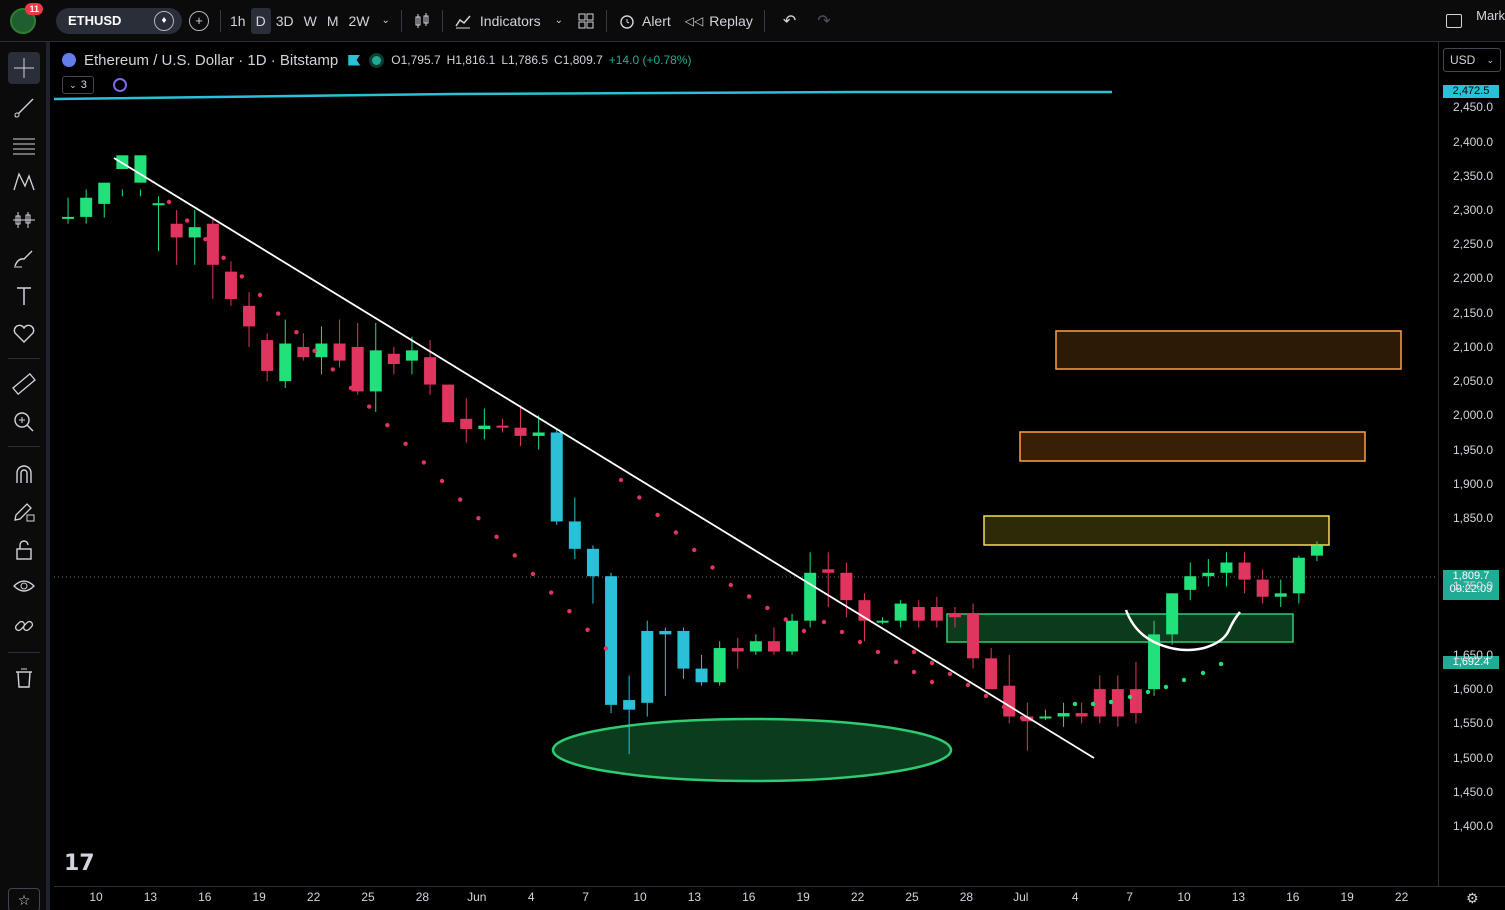 The width and height of the screenshot is (1505, 910). What do you see at coordinates (24, 678) in the screenshot?
I see `remove-tool` at bounding box center [24, 678].